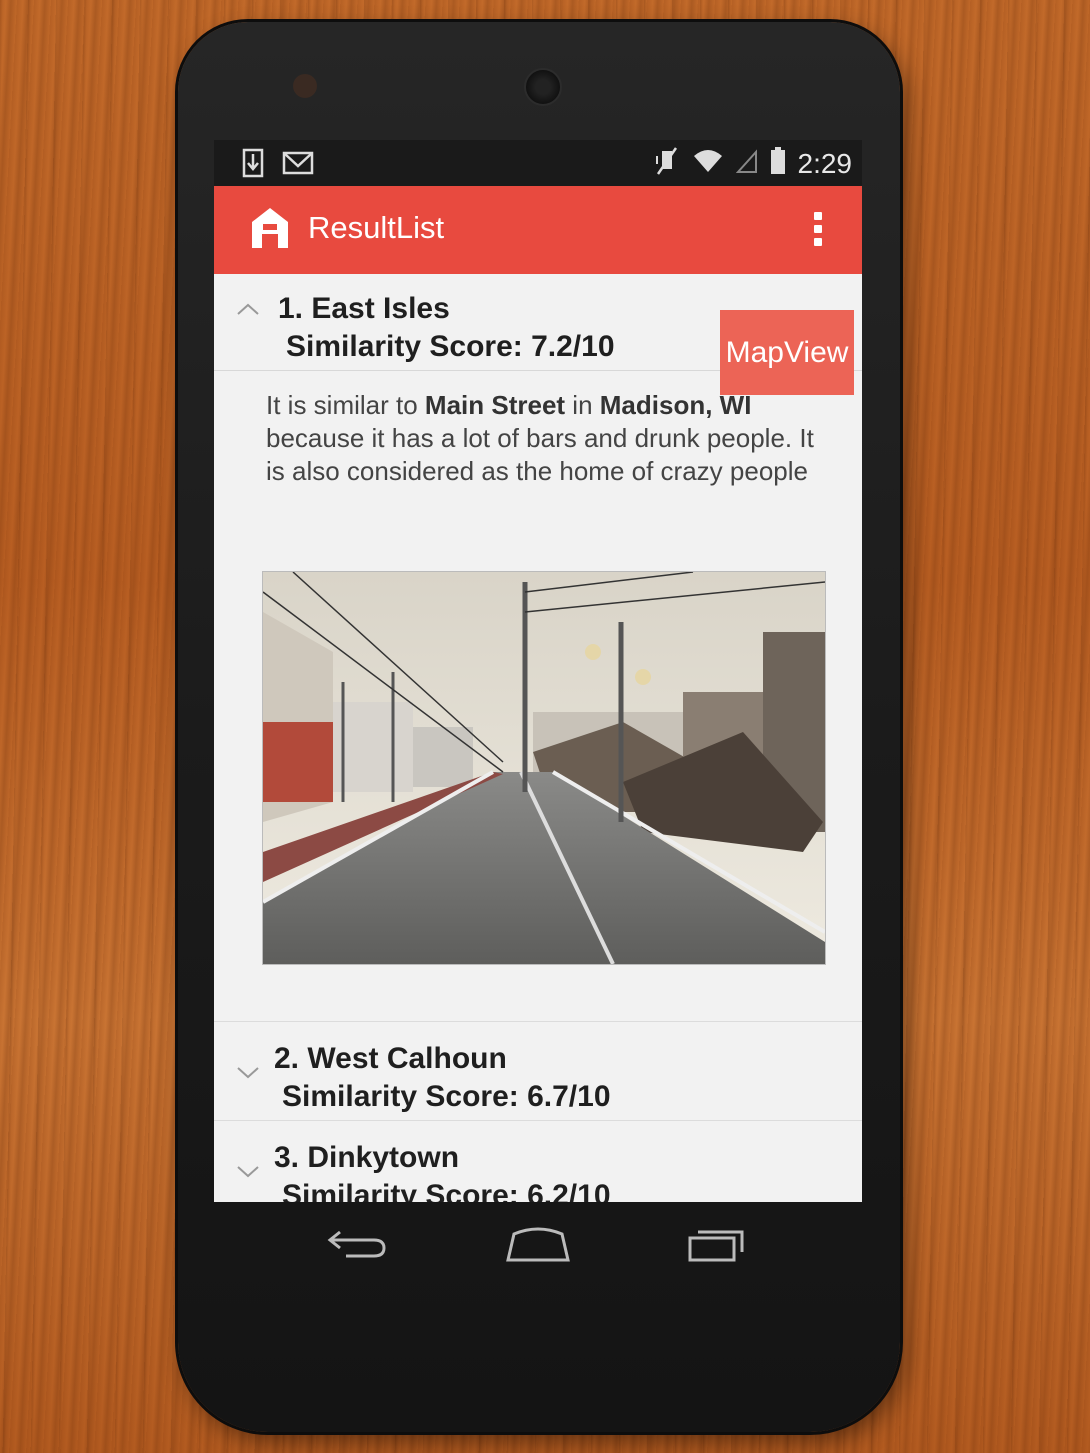 Image resolution: width=1090 pixels, height=1453 pixels. I want to click on vibrate-mute-icon, so click(667, 163).